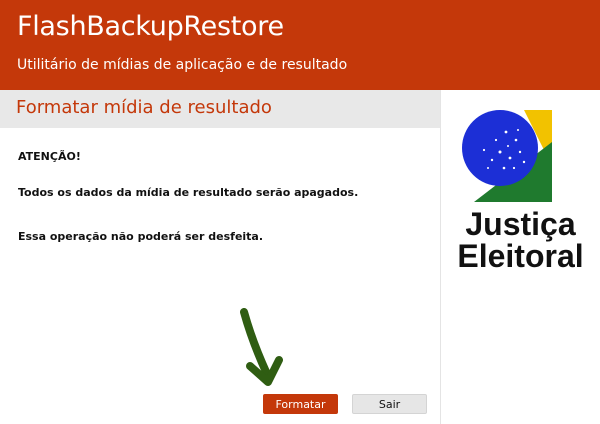  What do you see at coordinates (261, 347) in the screenshot?
I see `arrow-annotation-icon` at bounding box center [261, 347].